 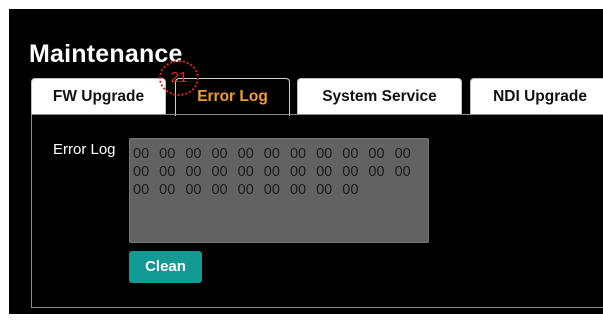 What do you see at coordinates (84, 149) in the screenshot?
I see `error-log-label: Error Log` at bounding box center [84, 149].